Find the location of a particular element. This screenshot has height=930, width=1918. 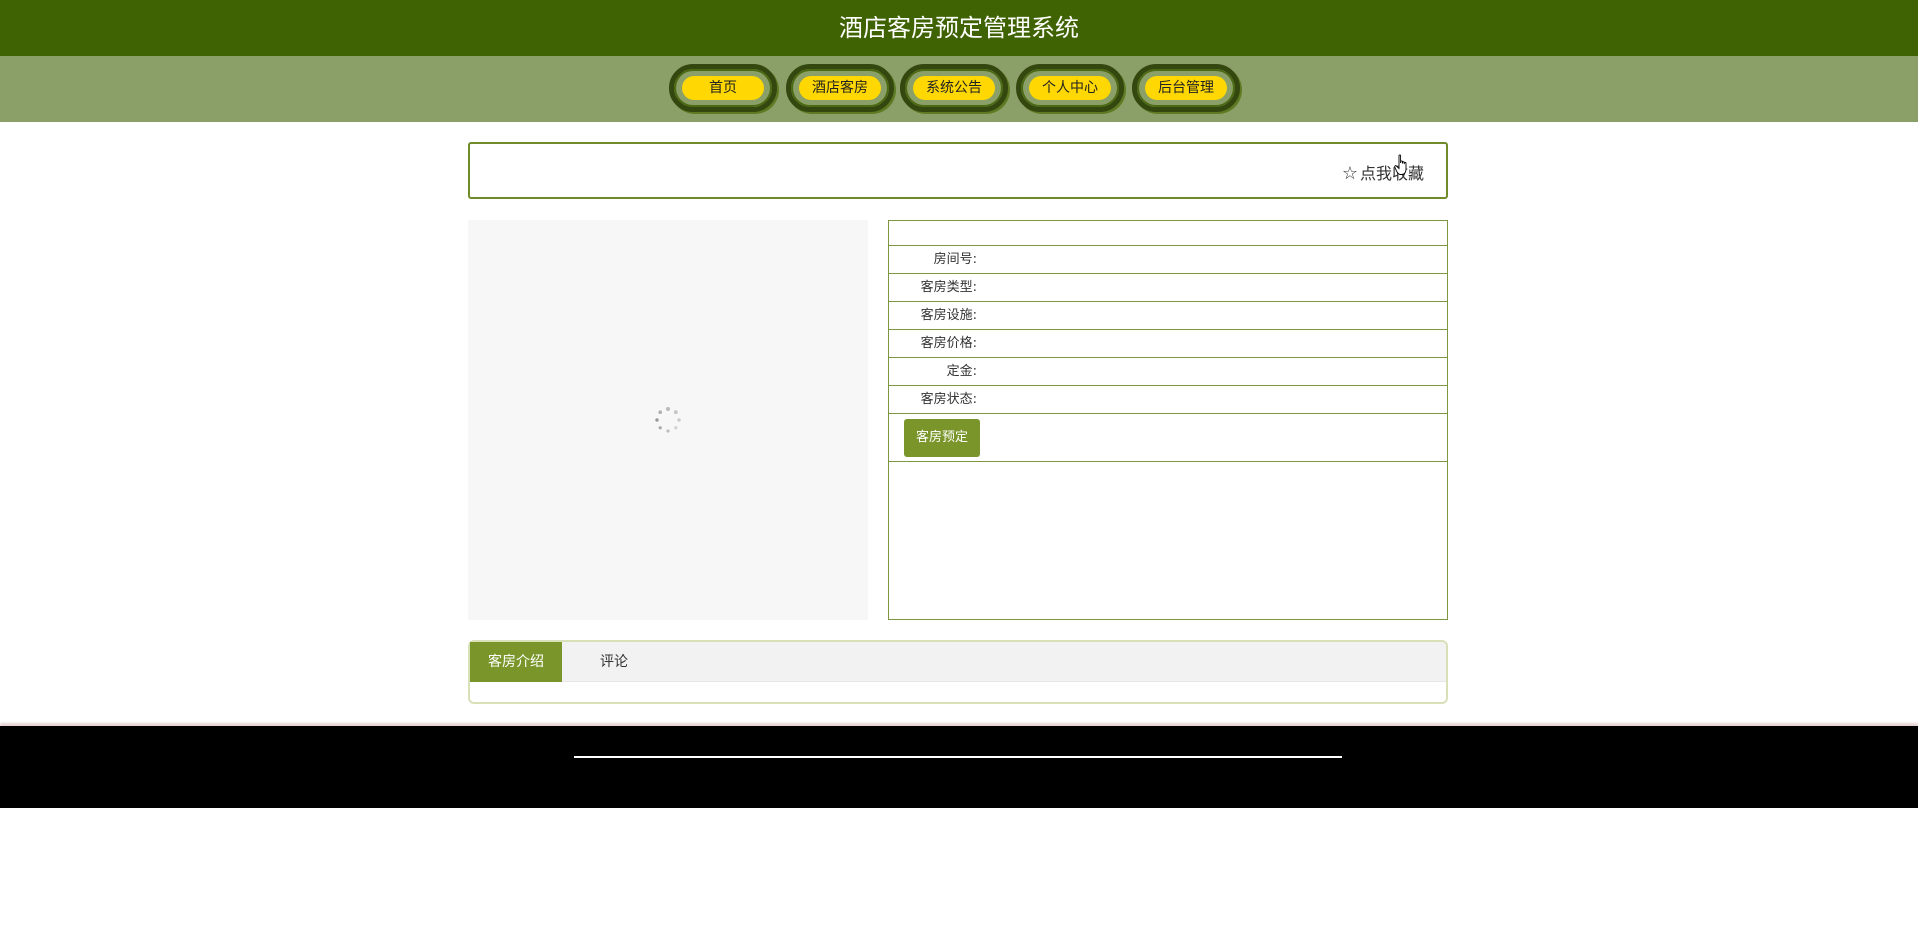

room-type-row: 客房类型: is located at coordinates (1168, 288).